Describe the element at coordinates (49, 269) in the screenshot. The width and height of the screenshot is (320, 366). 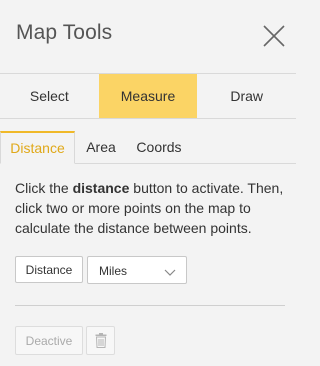
I see `distance-button: Distance` at that location.